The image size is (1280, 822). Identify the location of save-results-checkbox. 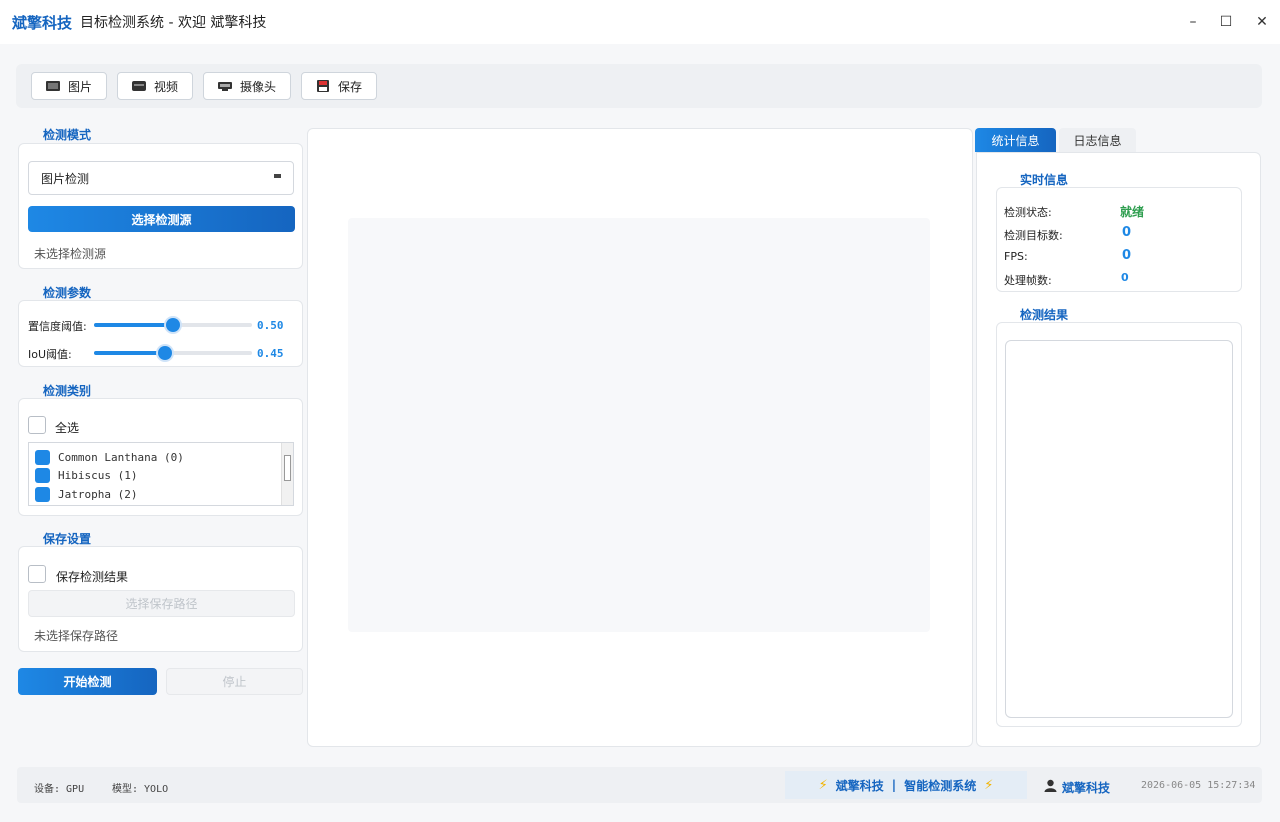
(37, 574).